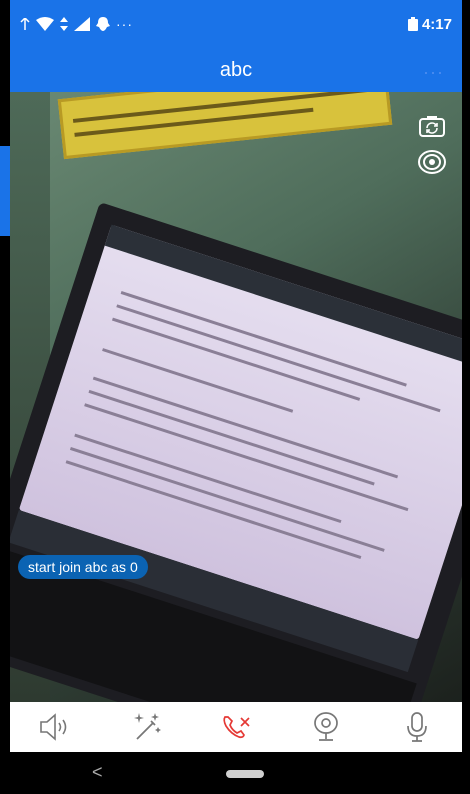 Image resolution: width=470 pixels, height=794 pixels. I want to click on call-toolbar, so click(236, 727).